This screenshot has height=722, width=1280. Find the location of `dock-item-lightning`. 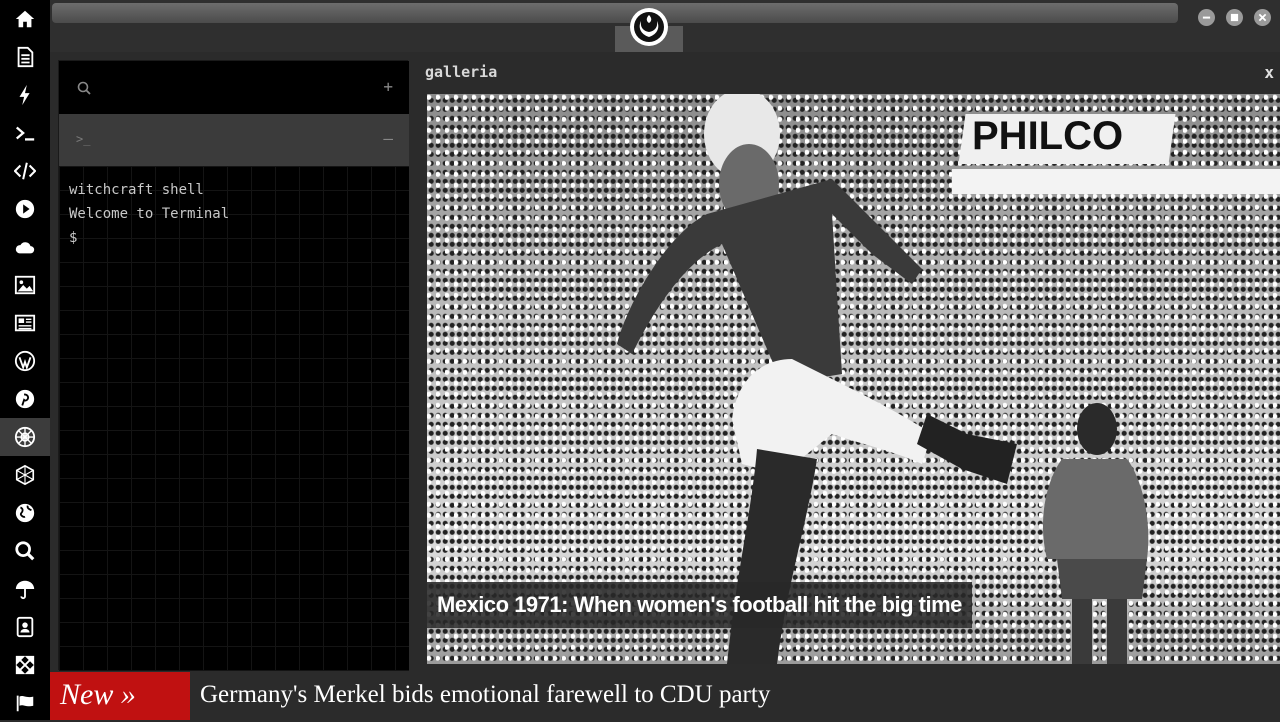

dock-item-lightning is located at coordinates (25, 95).